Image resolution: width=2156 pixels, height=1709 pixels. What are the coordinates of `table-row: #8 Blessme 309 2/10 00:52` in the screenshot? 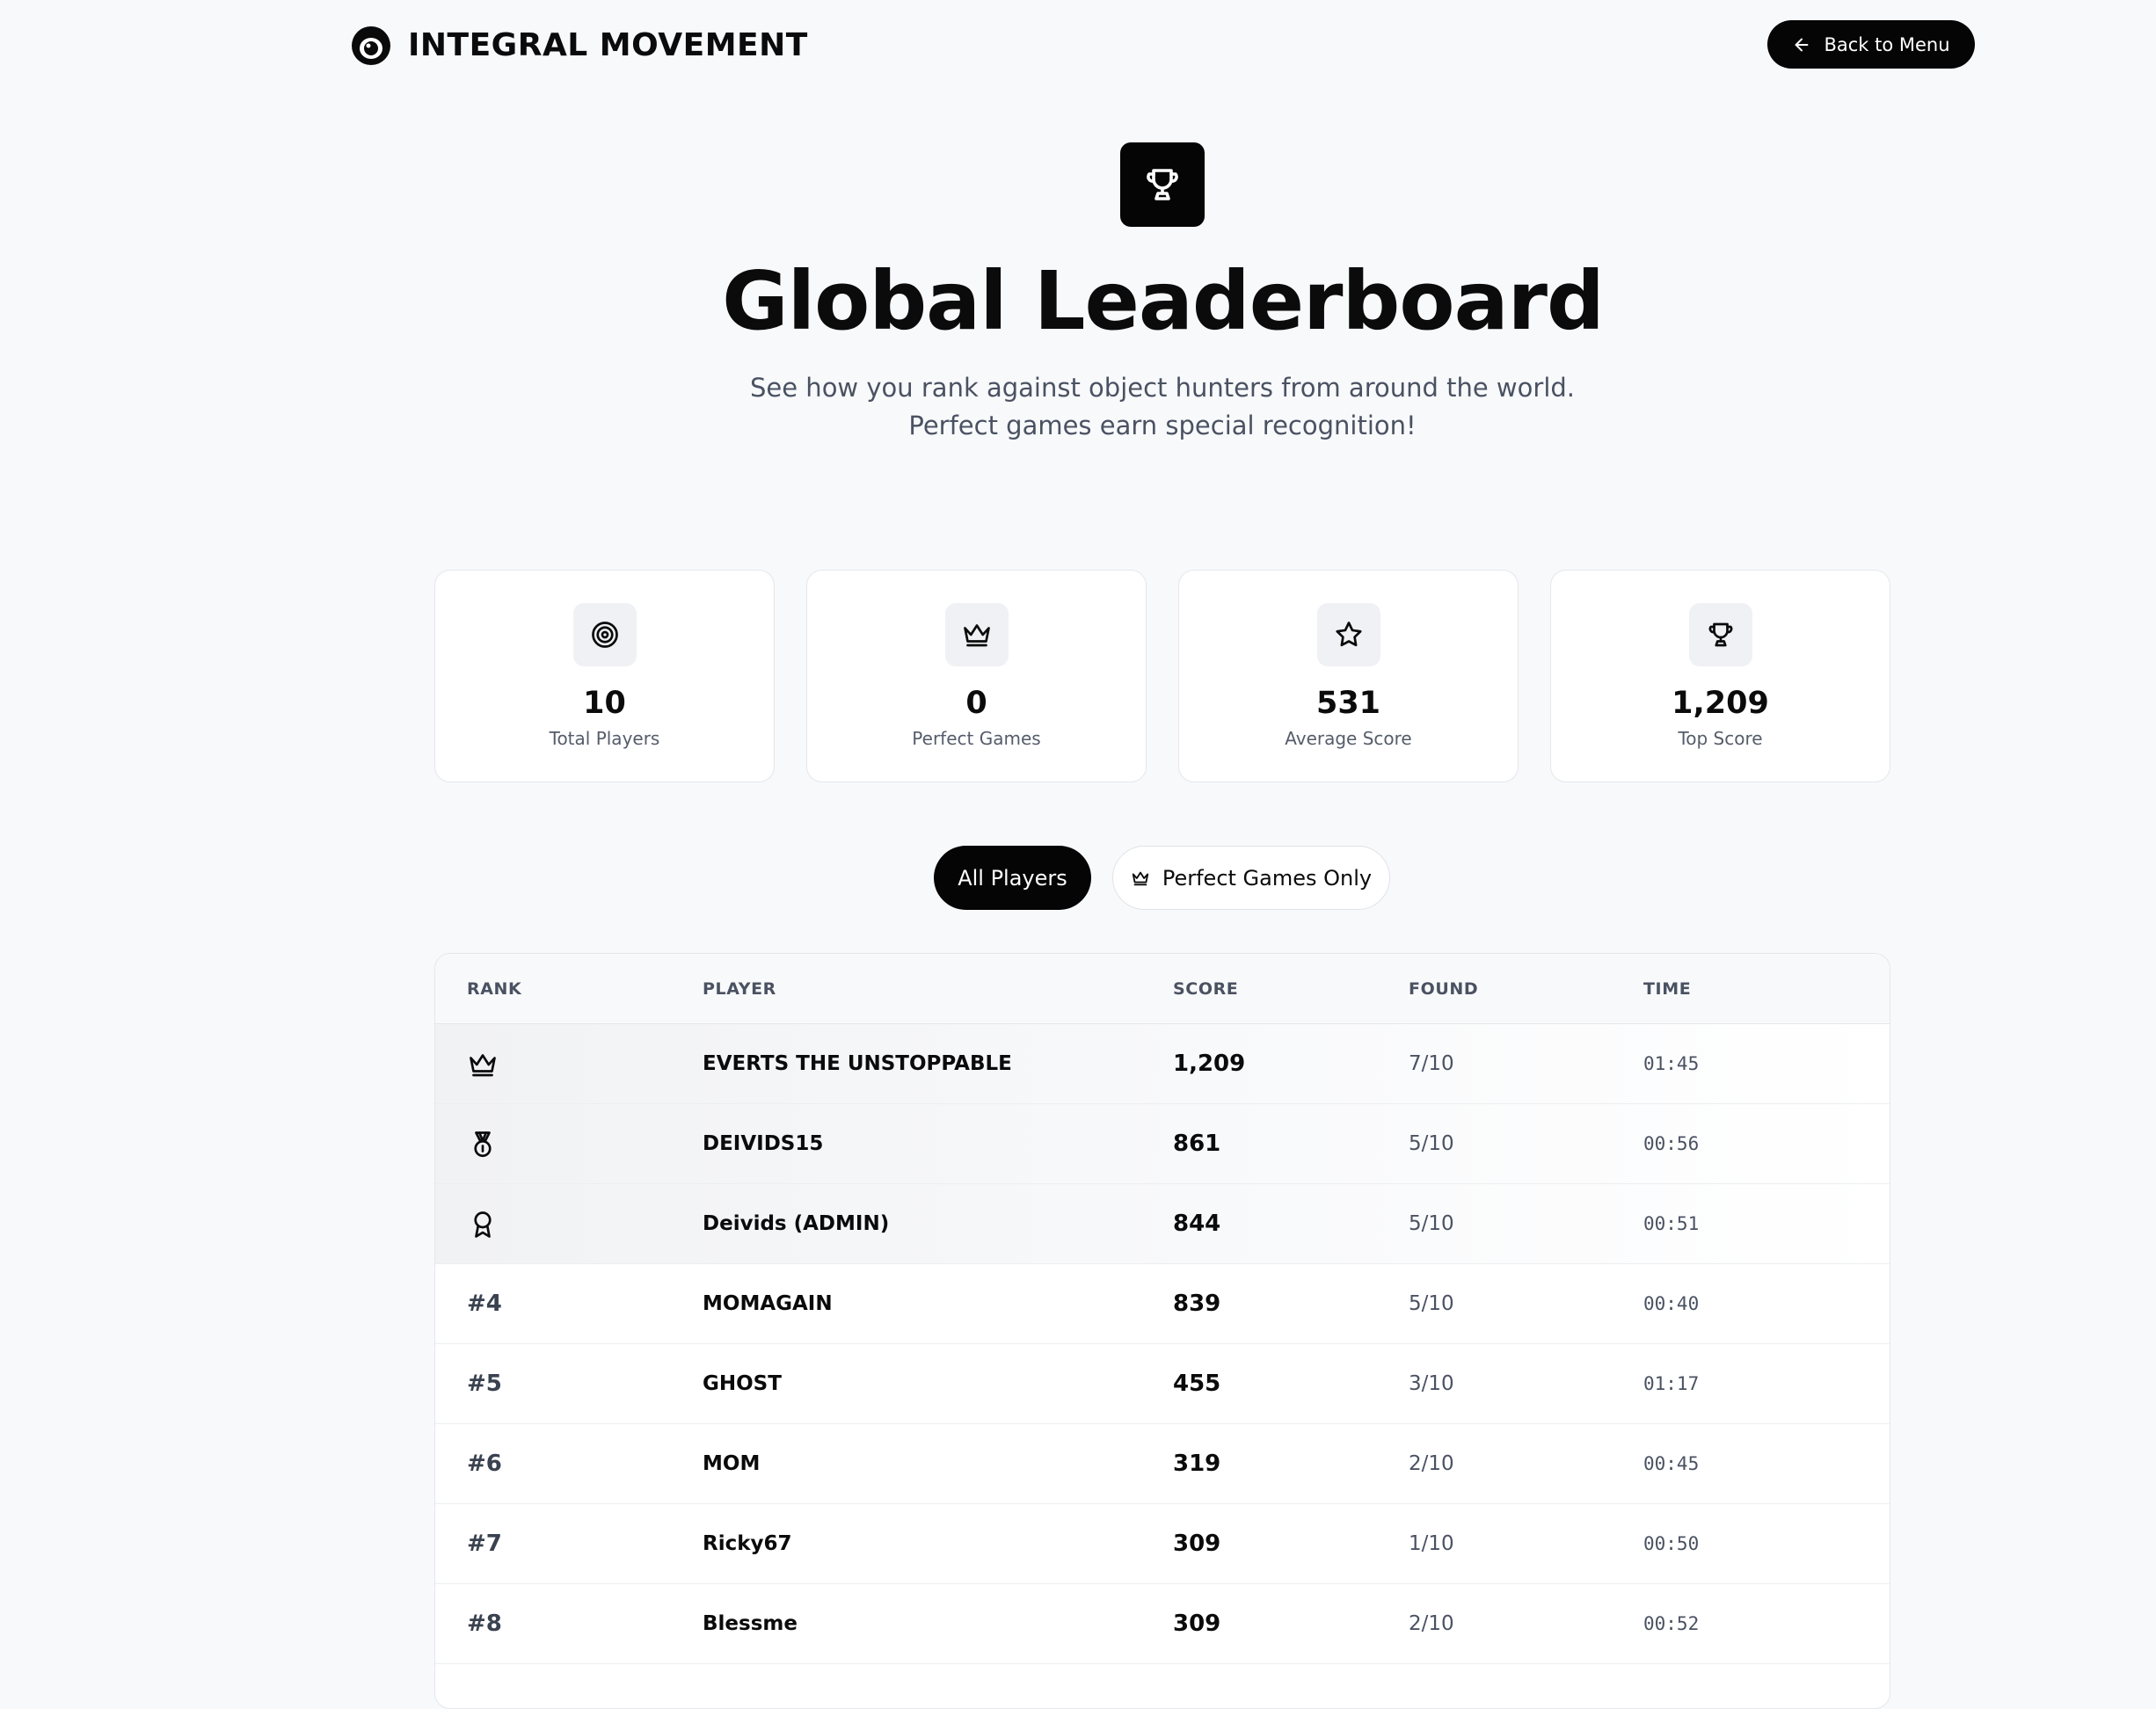 It's located at (1162, 1624).